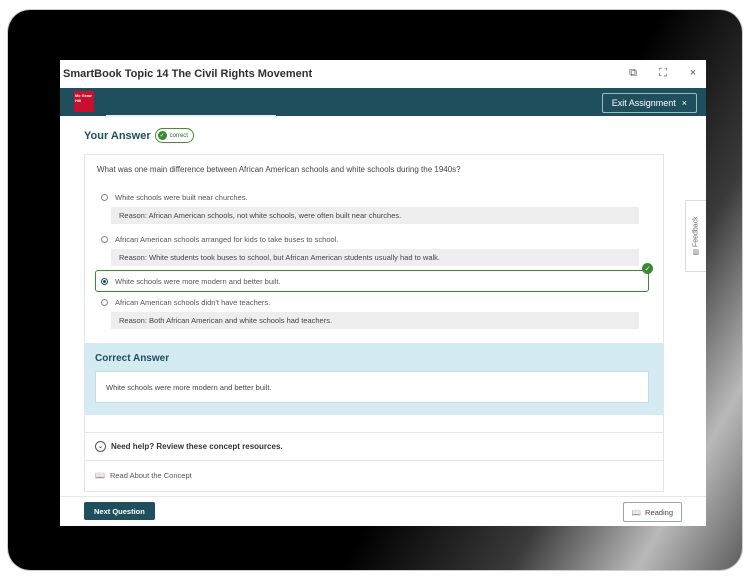 This screenshot has width=750, height=577. Describe the element at coordinates (697, 252) in the screenshot. I see `feedback-icon: ▤` at that location.